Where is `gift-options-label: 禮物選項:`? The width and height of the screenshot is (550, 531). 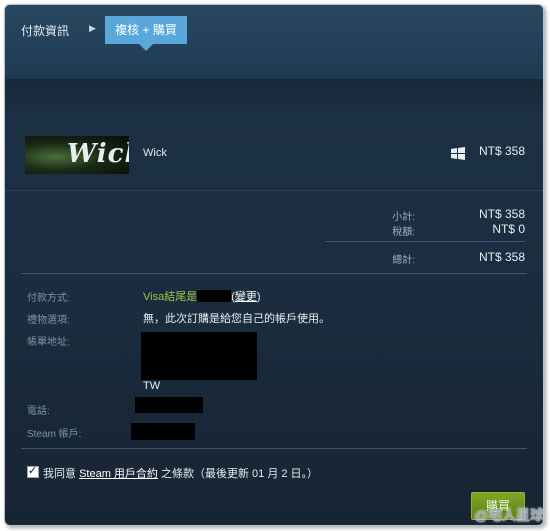 gift-options-label: 禮物選項: is located at coordinates (48, 320).